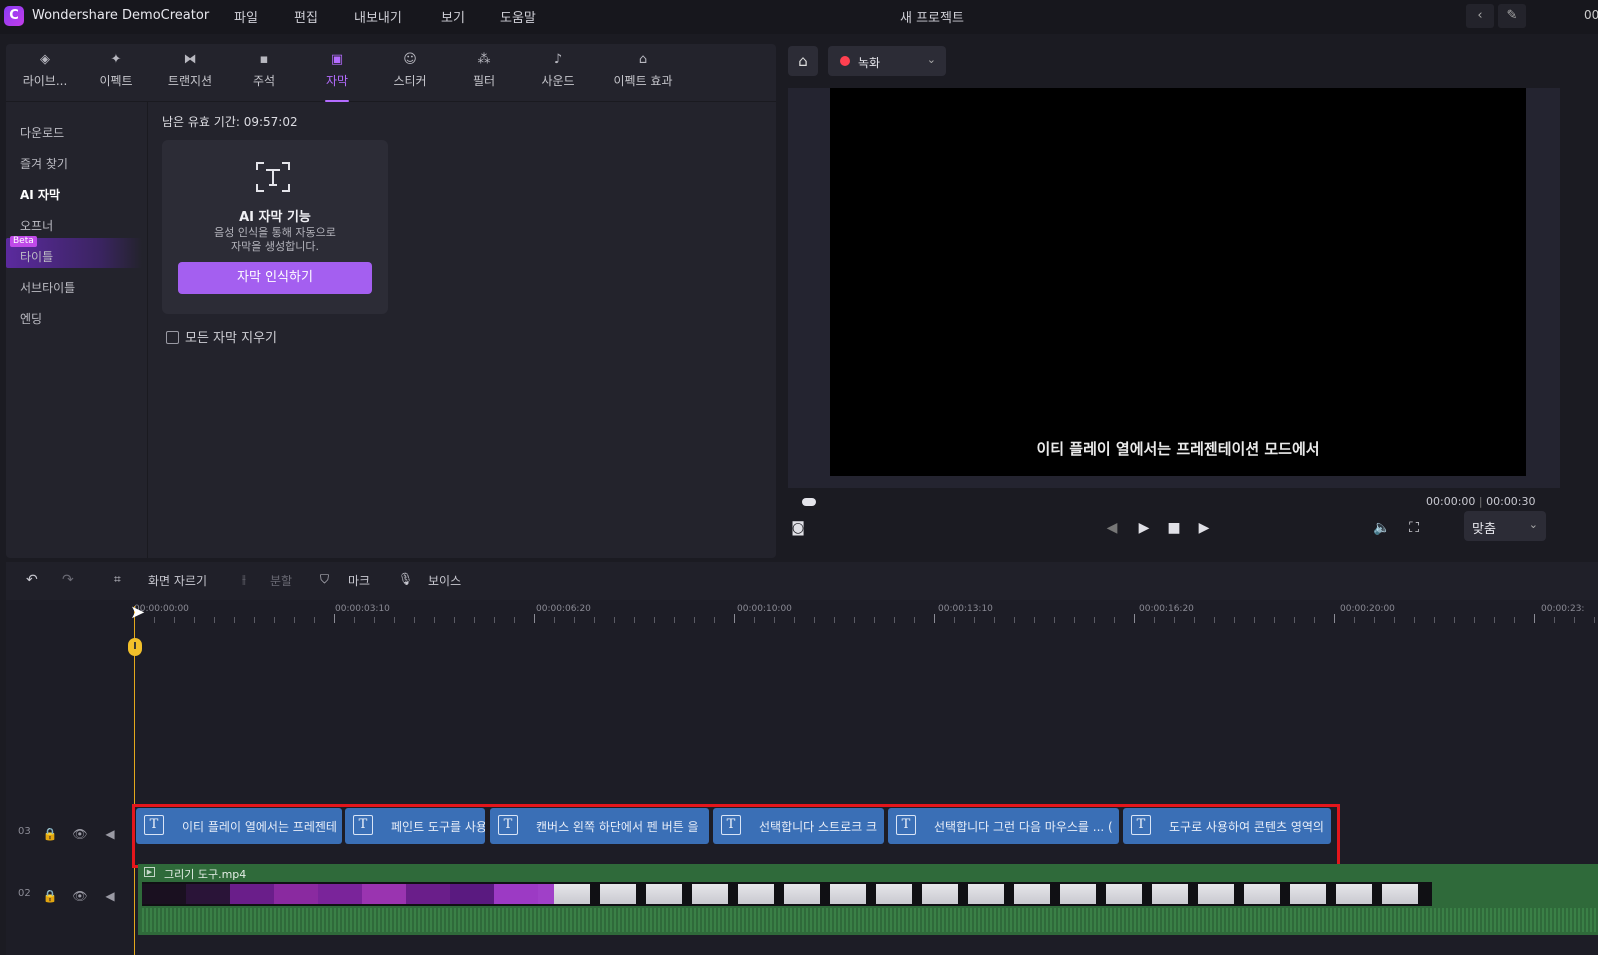 The image size is (1598, 955). I want to click on video-clip: ▶ 그리기 도구.mp4, so click(868, 899).